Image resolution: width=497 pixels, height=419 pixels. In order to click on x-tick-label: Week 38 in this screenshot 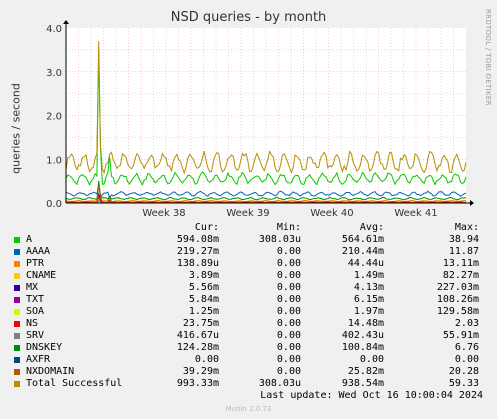, I will do `click(163, 213)`.